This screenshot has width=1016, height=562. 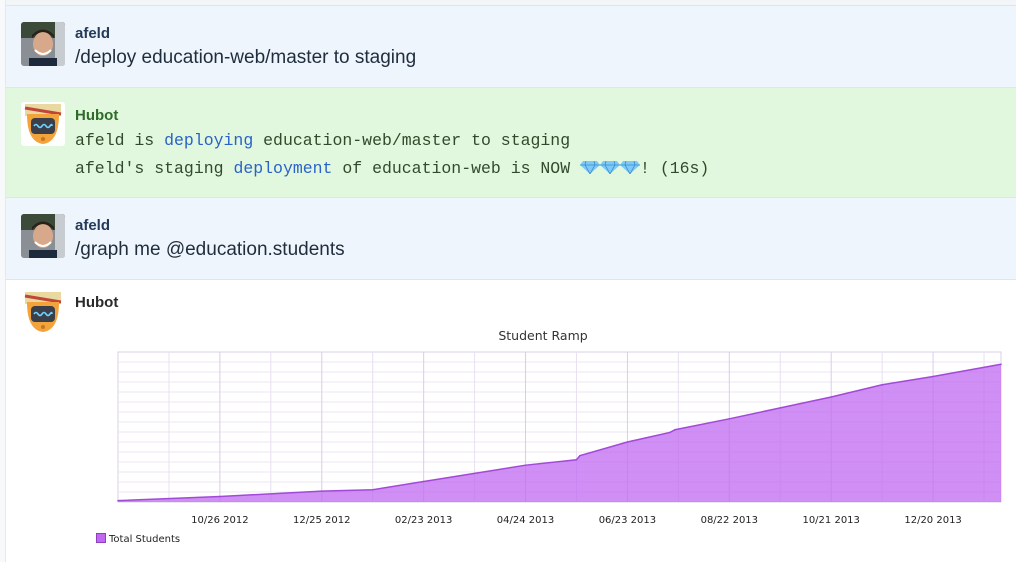 I want to click on chart-title: Student Ramp, so click(x=543, y=335).